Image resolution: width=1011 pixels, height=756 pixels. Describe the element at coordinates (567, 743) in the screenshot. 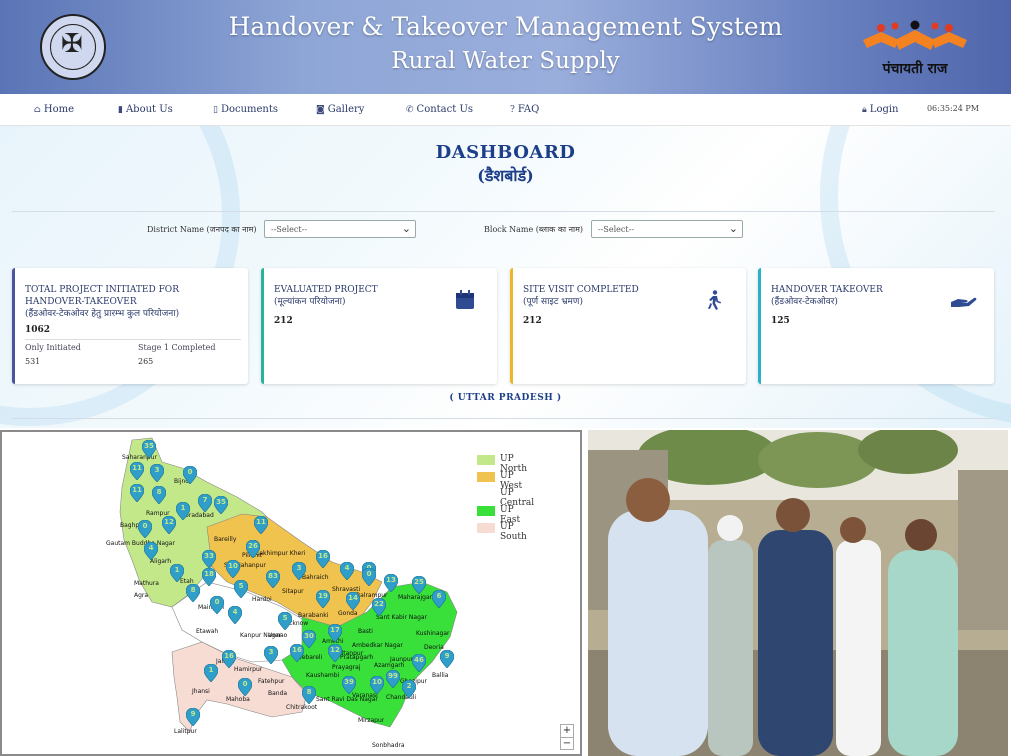

I see `zoom-out-button: −` at that location.